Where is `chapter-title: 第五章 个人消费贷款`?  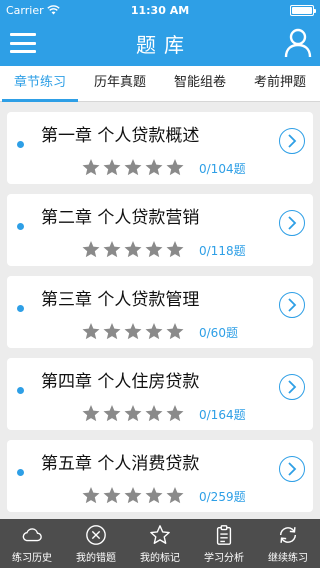 chapter-title: 第五章 个人消费贷款 is located at coordinates (120, 464).